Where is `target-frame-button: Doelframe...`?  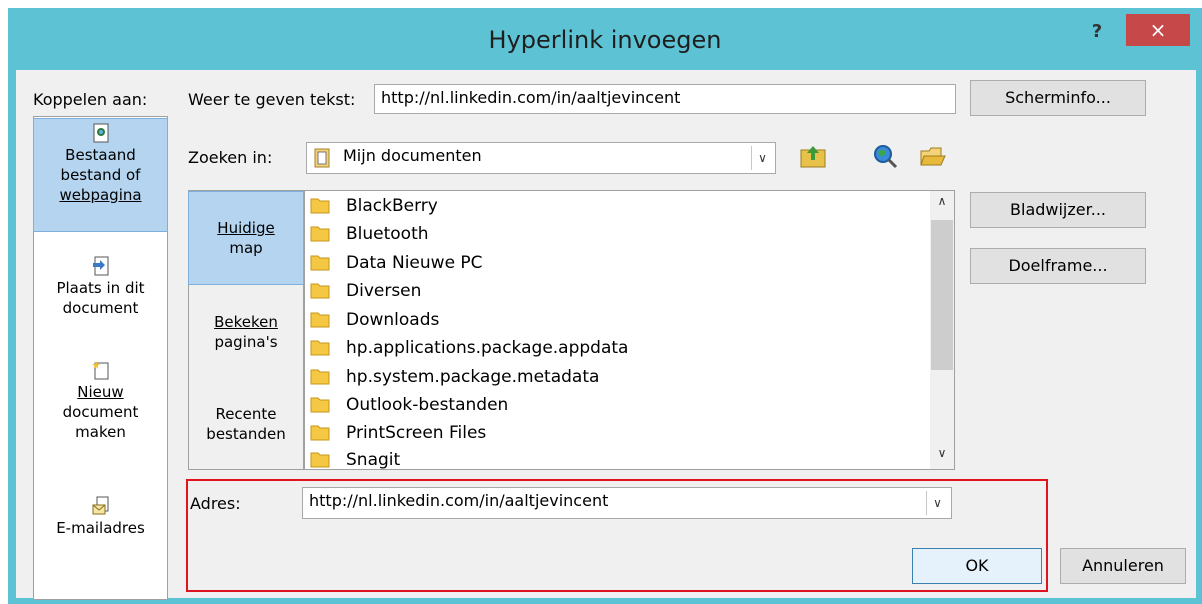 target-frame-button: Doelframe... is located at coordinates (1058, 266).